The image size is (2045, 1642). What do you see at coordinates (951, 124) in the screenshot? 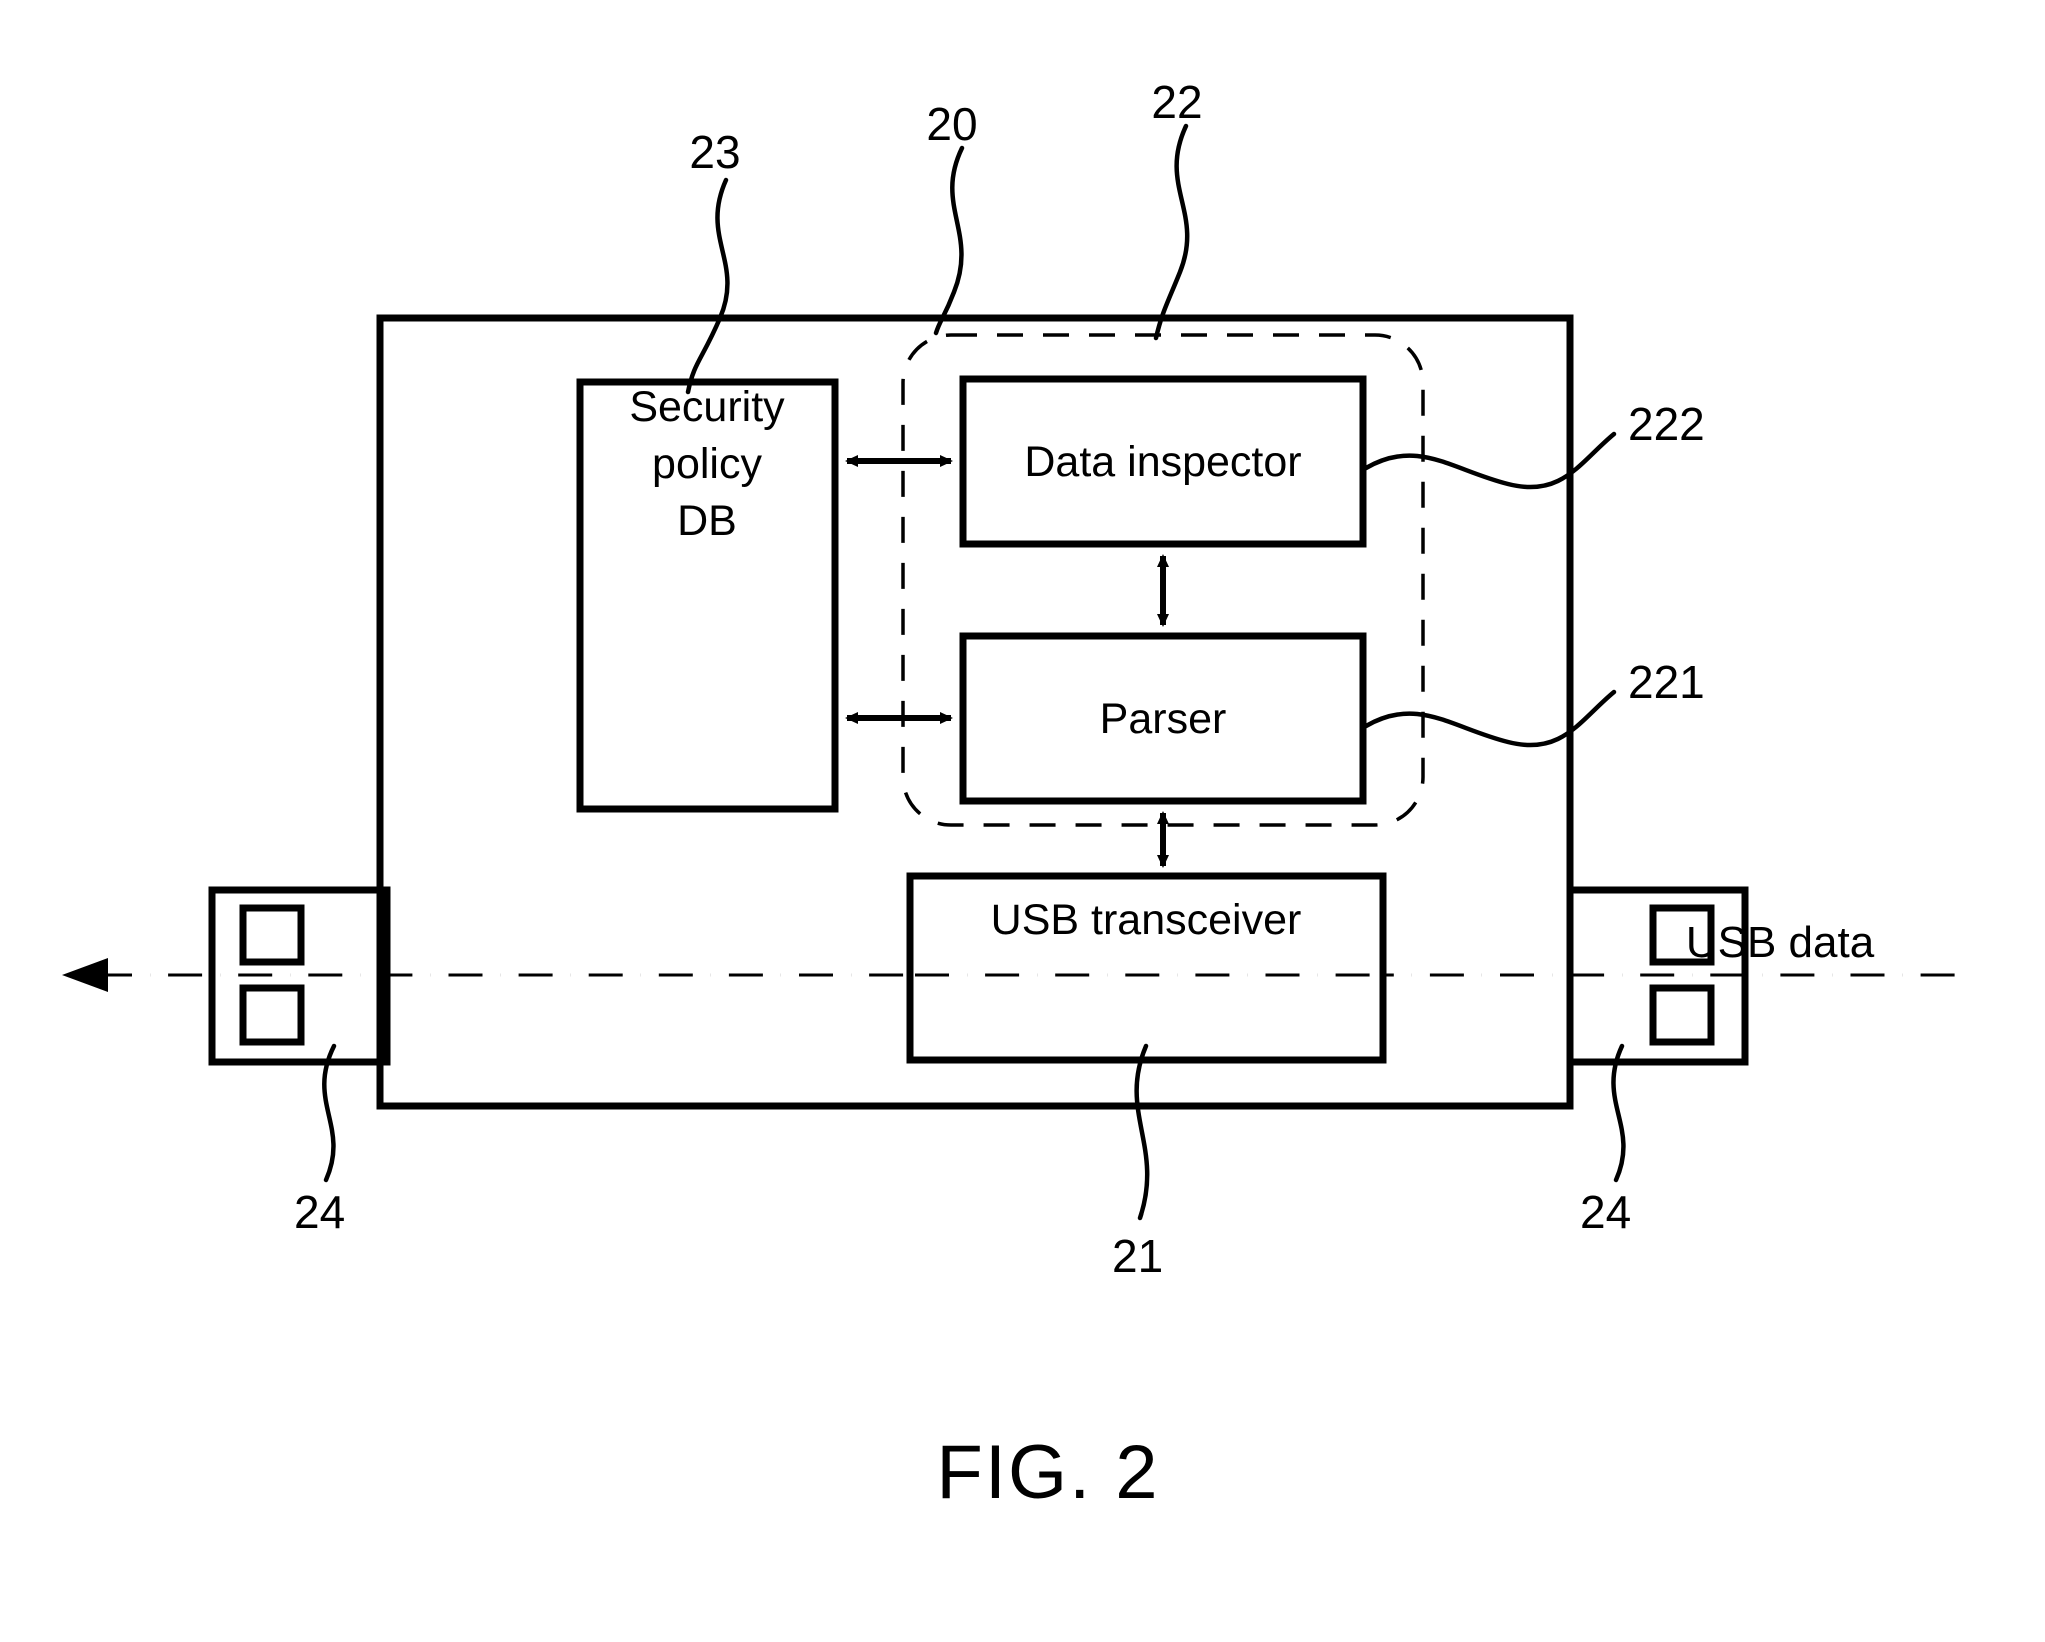
I see `ref-numeral-20: 20` at bounding box center [951, 124].